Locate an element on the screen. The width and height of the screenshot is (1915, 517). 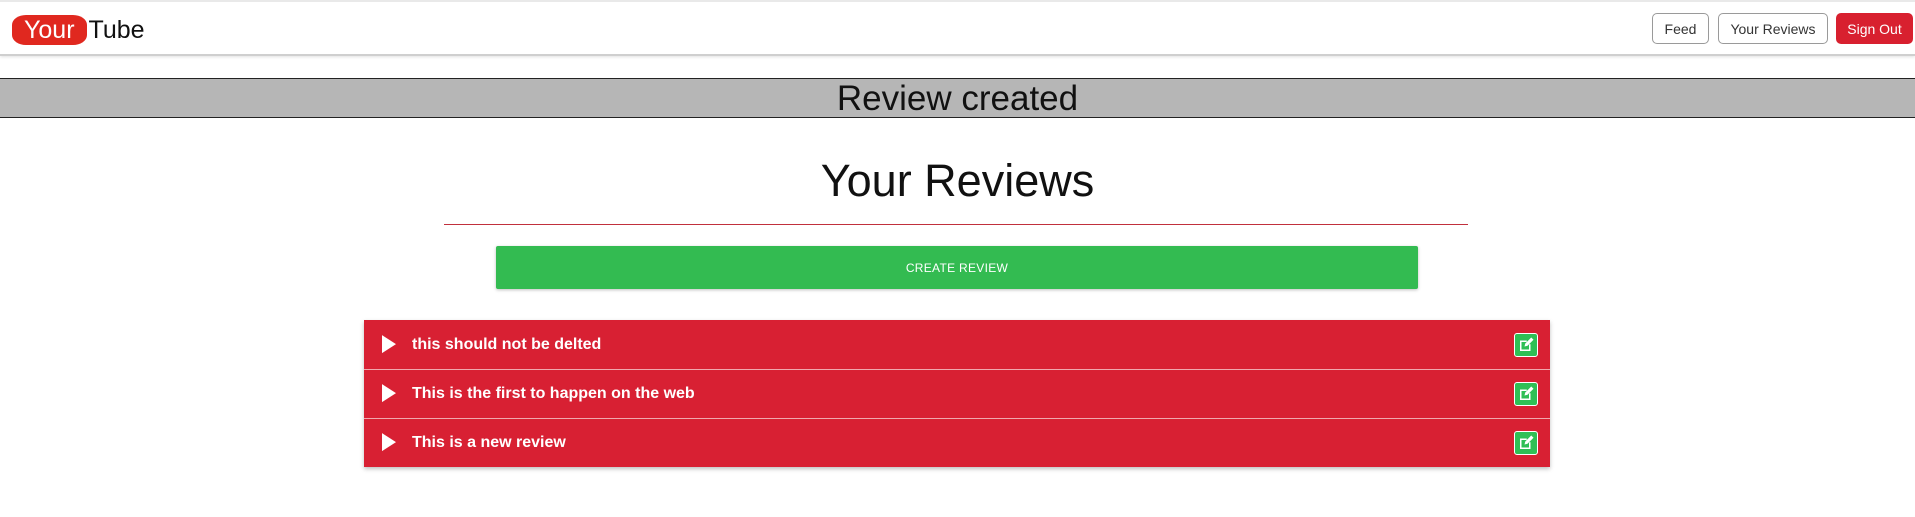
review-title: This is the first to happen on the web is located at coordinates (553, 393).